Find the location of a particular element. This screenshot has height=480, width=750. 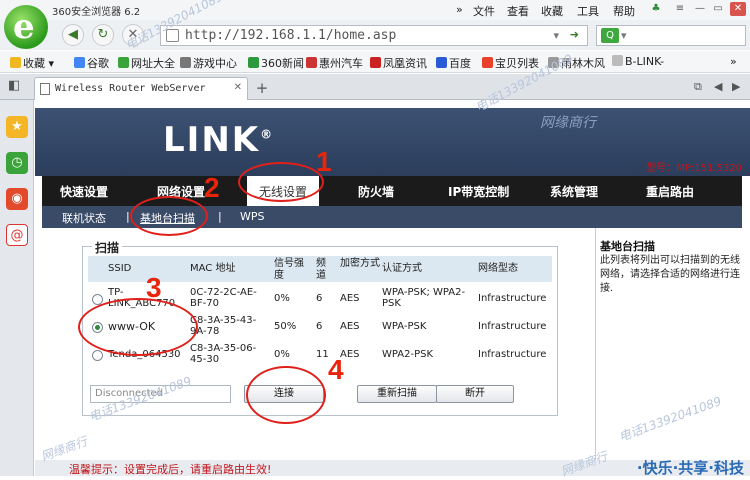

skin-icon: ♣ is located at coordinates (656, 9).